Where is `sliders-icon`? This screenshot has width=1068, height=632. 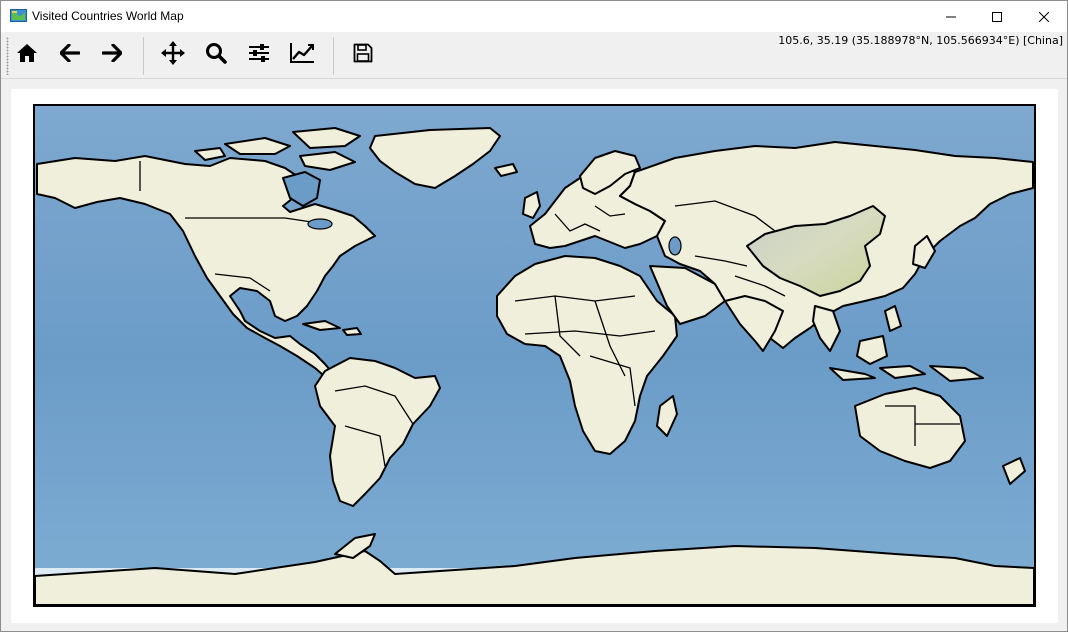
sliders-icon is located at coordinates (259, 55).